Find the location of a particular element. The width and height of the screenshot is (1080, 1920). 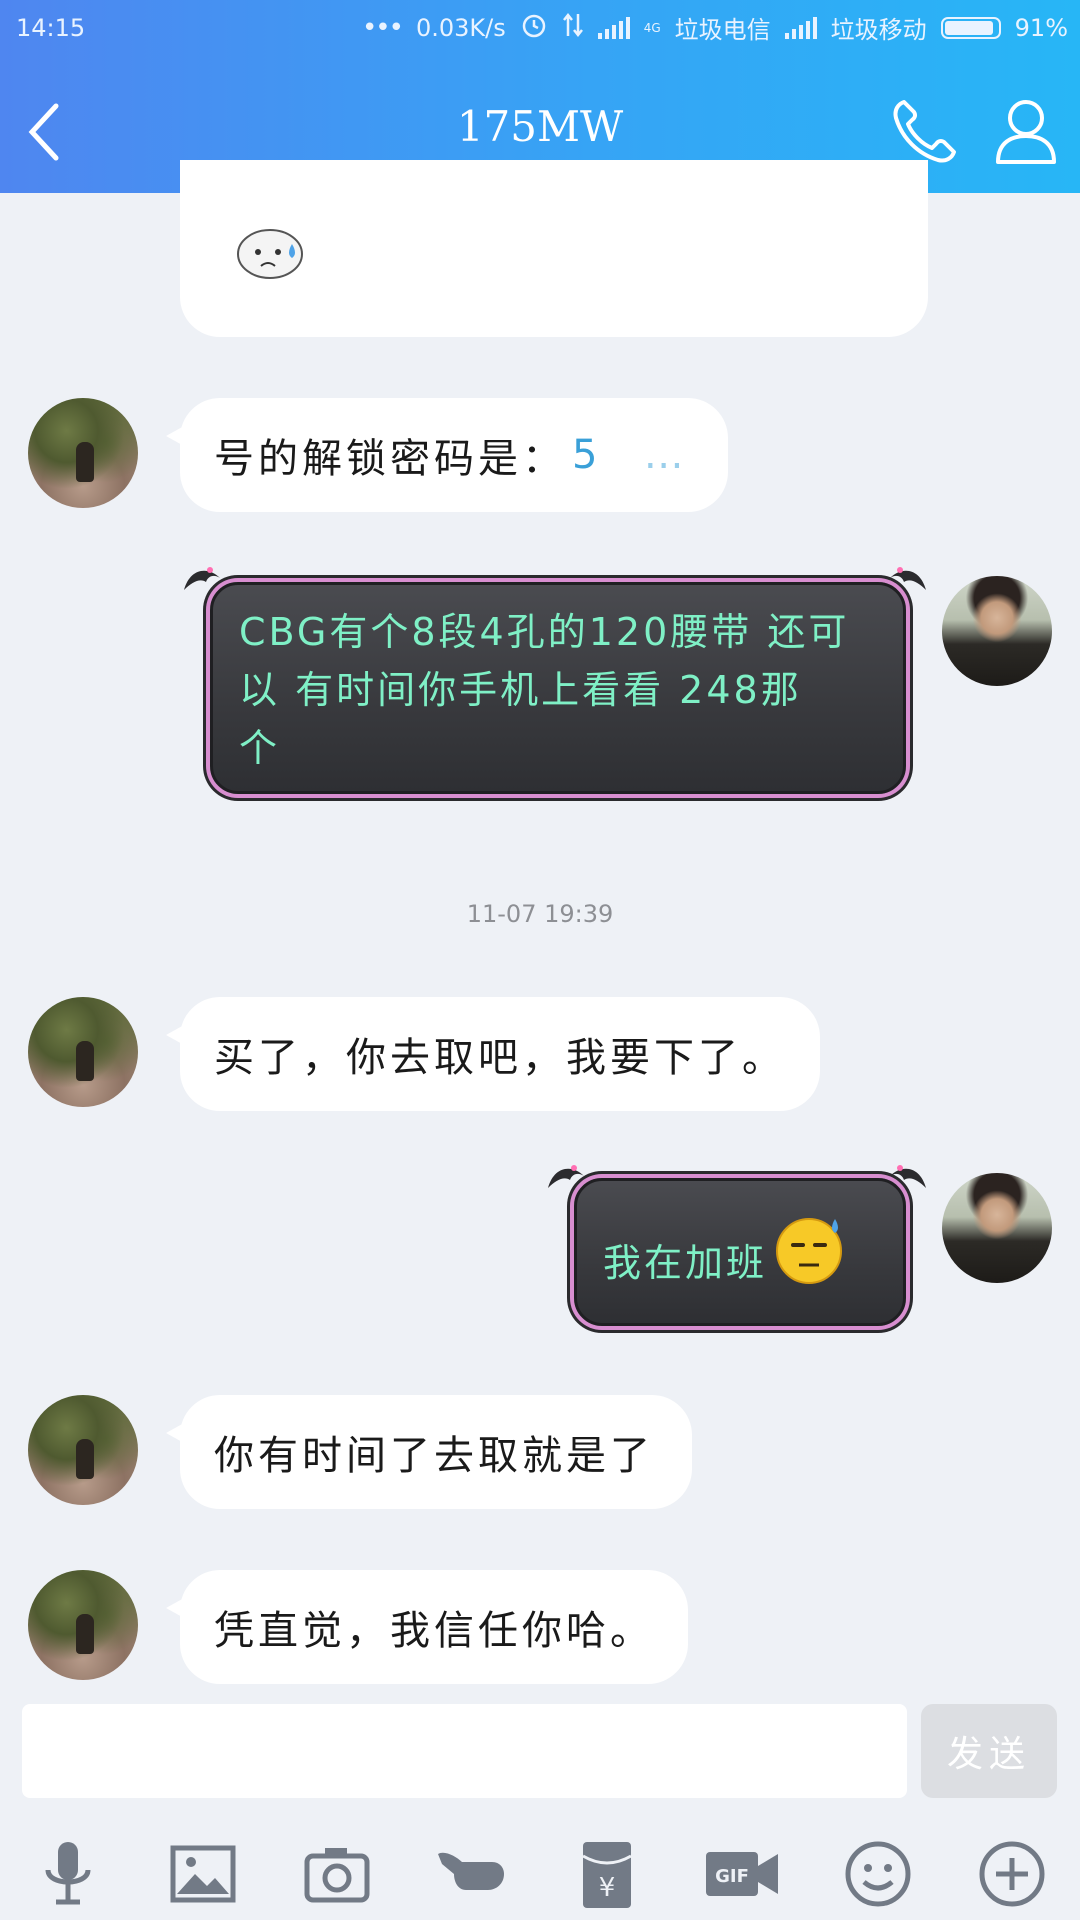

message-input is located at coordinates (464, 1751).